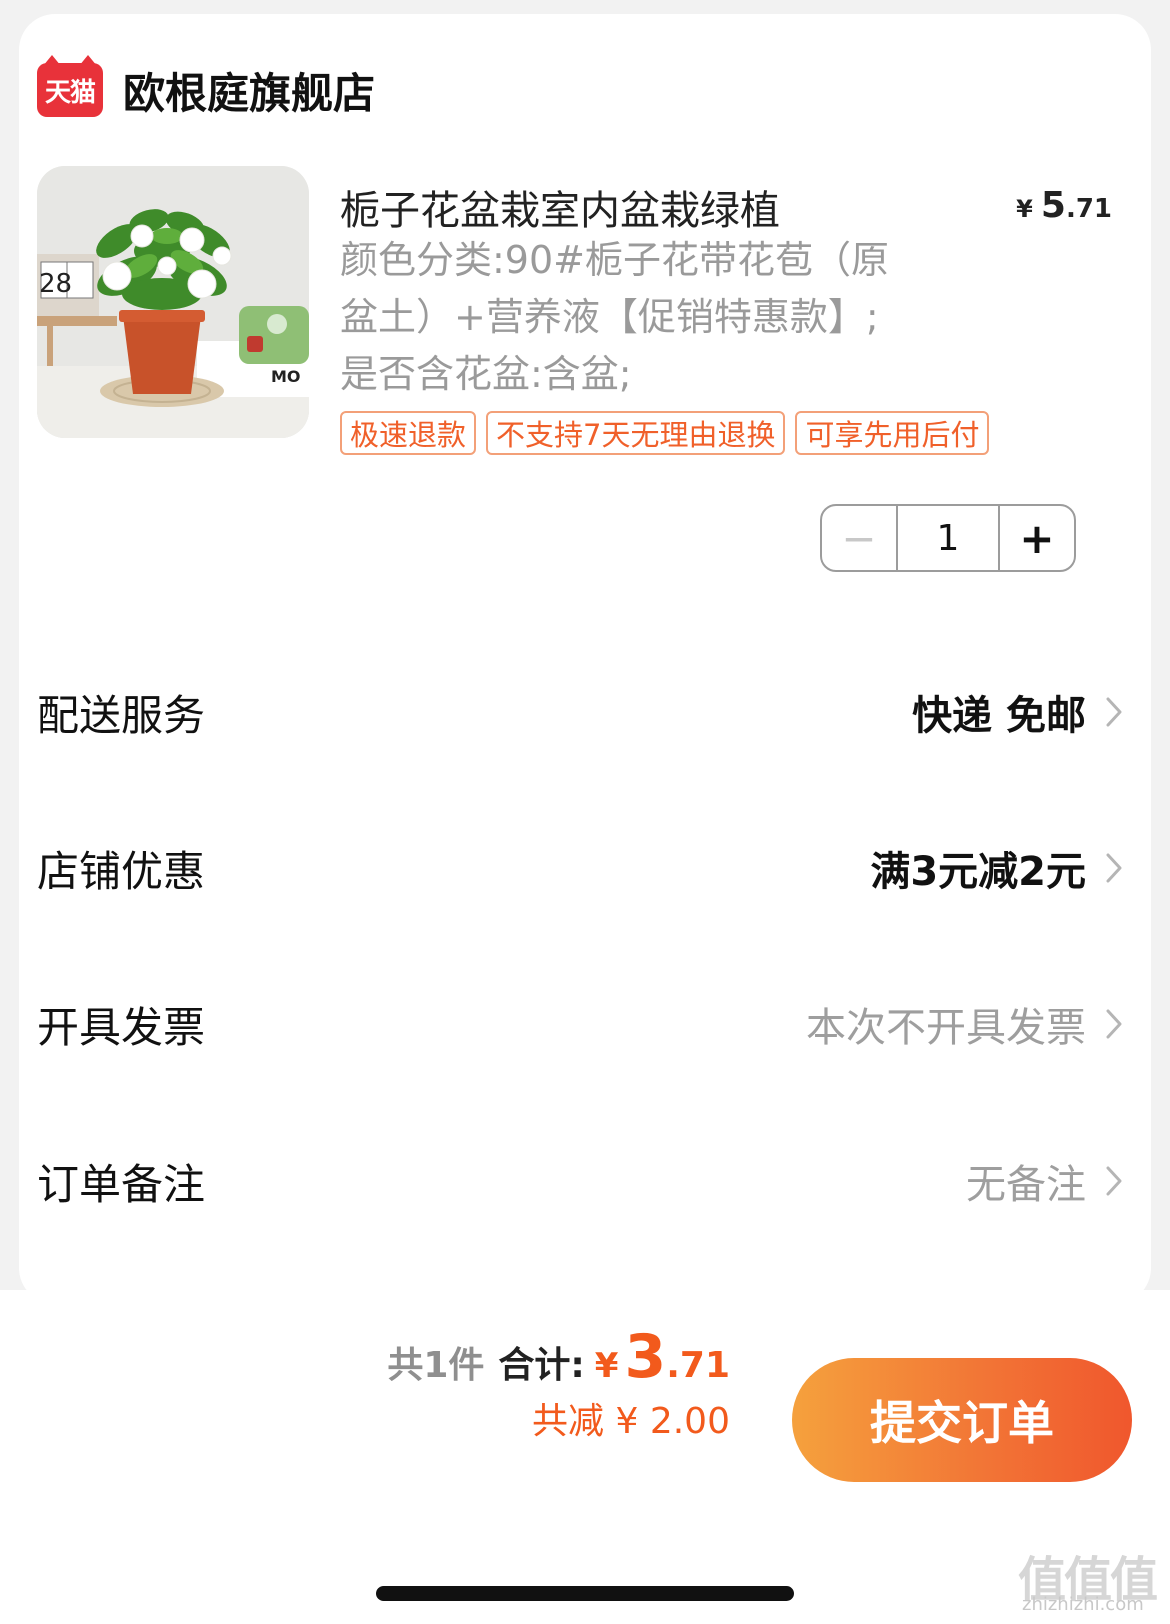 This screenshot has height=1624, width=1170. I want to click on tmall-logo: 天猫, so click(70, 86).